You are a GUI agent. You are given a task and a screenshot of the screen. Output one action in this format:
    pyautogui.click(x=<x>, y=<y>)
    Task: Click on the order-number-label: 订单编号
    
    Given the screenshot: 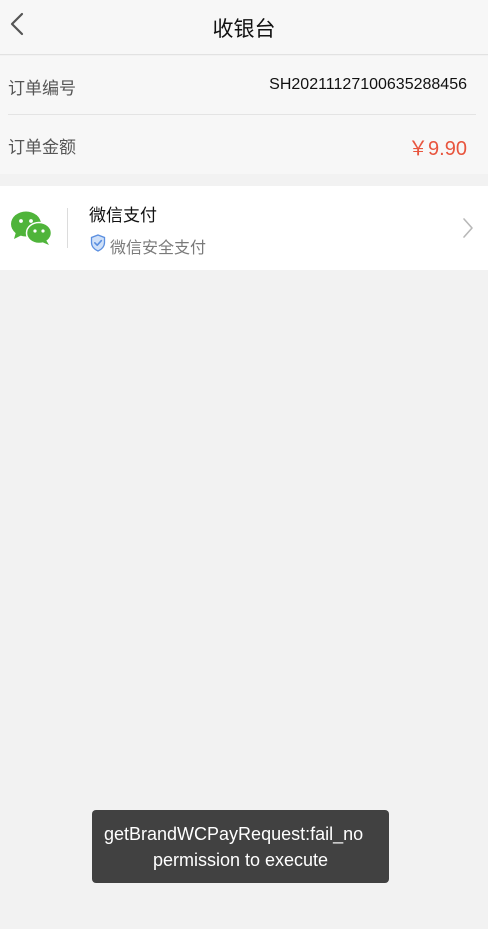 What is the action you would take?
    pyautogui.click(x=42, y=89)
    